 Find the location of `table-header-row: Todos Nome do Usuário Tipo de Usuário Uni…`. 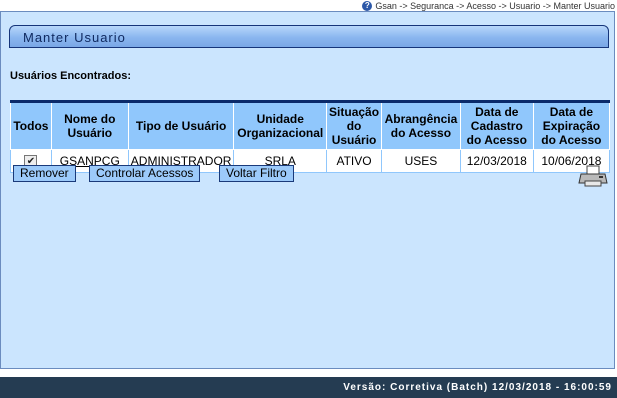

table-header-row: Todos Nome do Usuário Tipo de Usuário Uni… is located at coordinates (310, 125).